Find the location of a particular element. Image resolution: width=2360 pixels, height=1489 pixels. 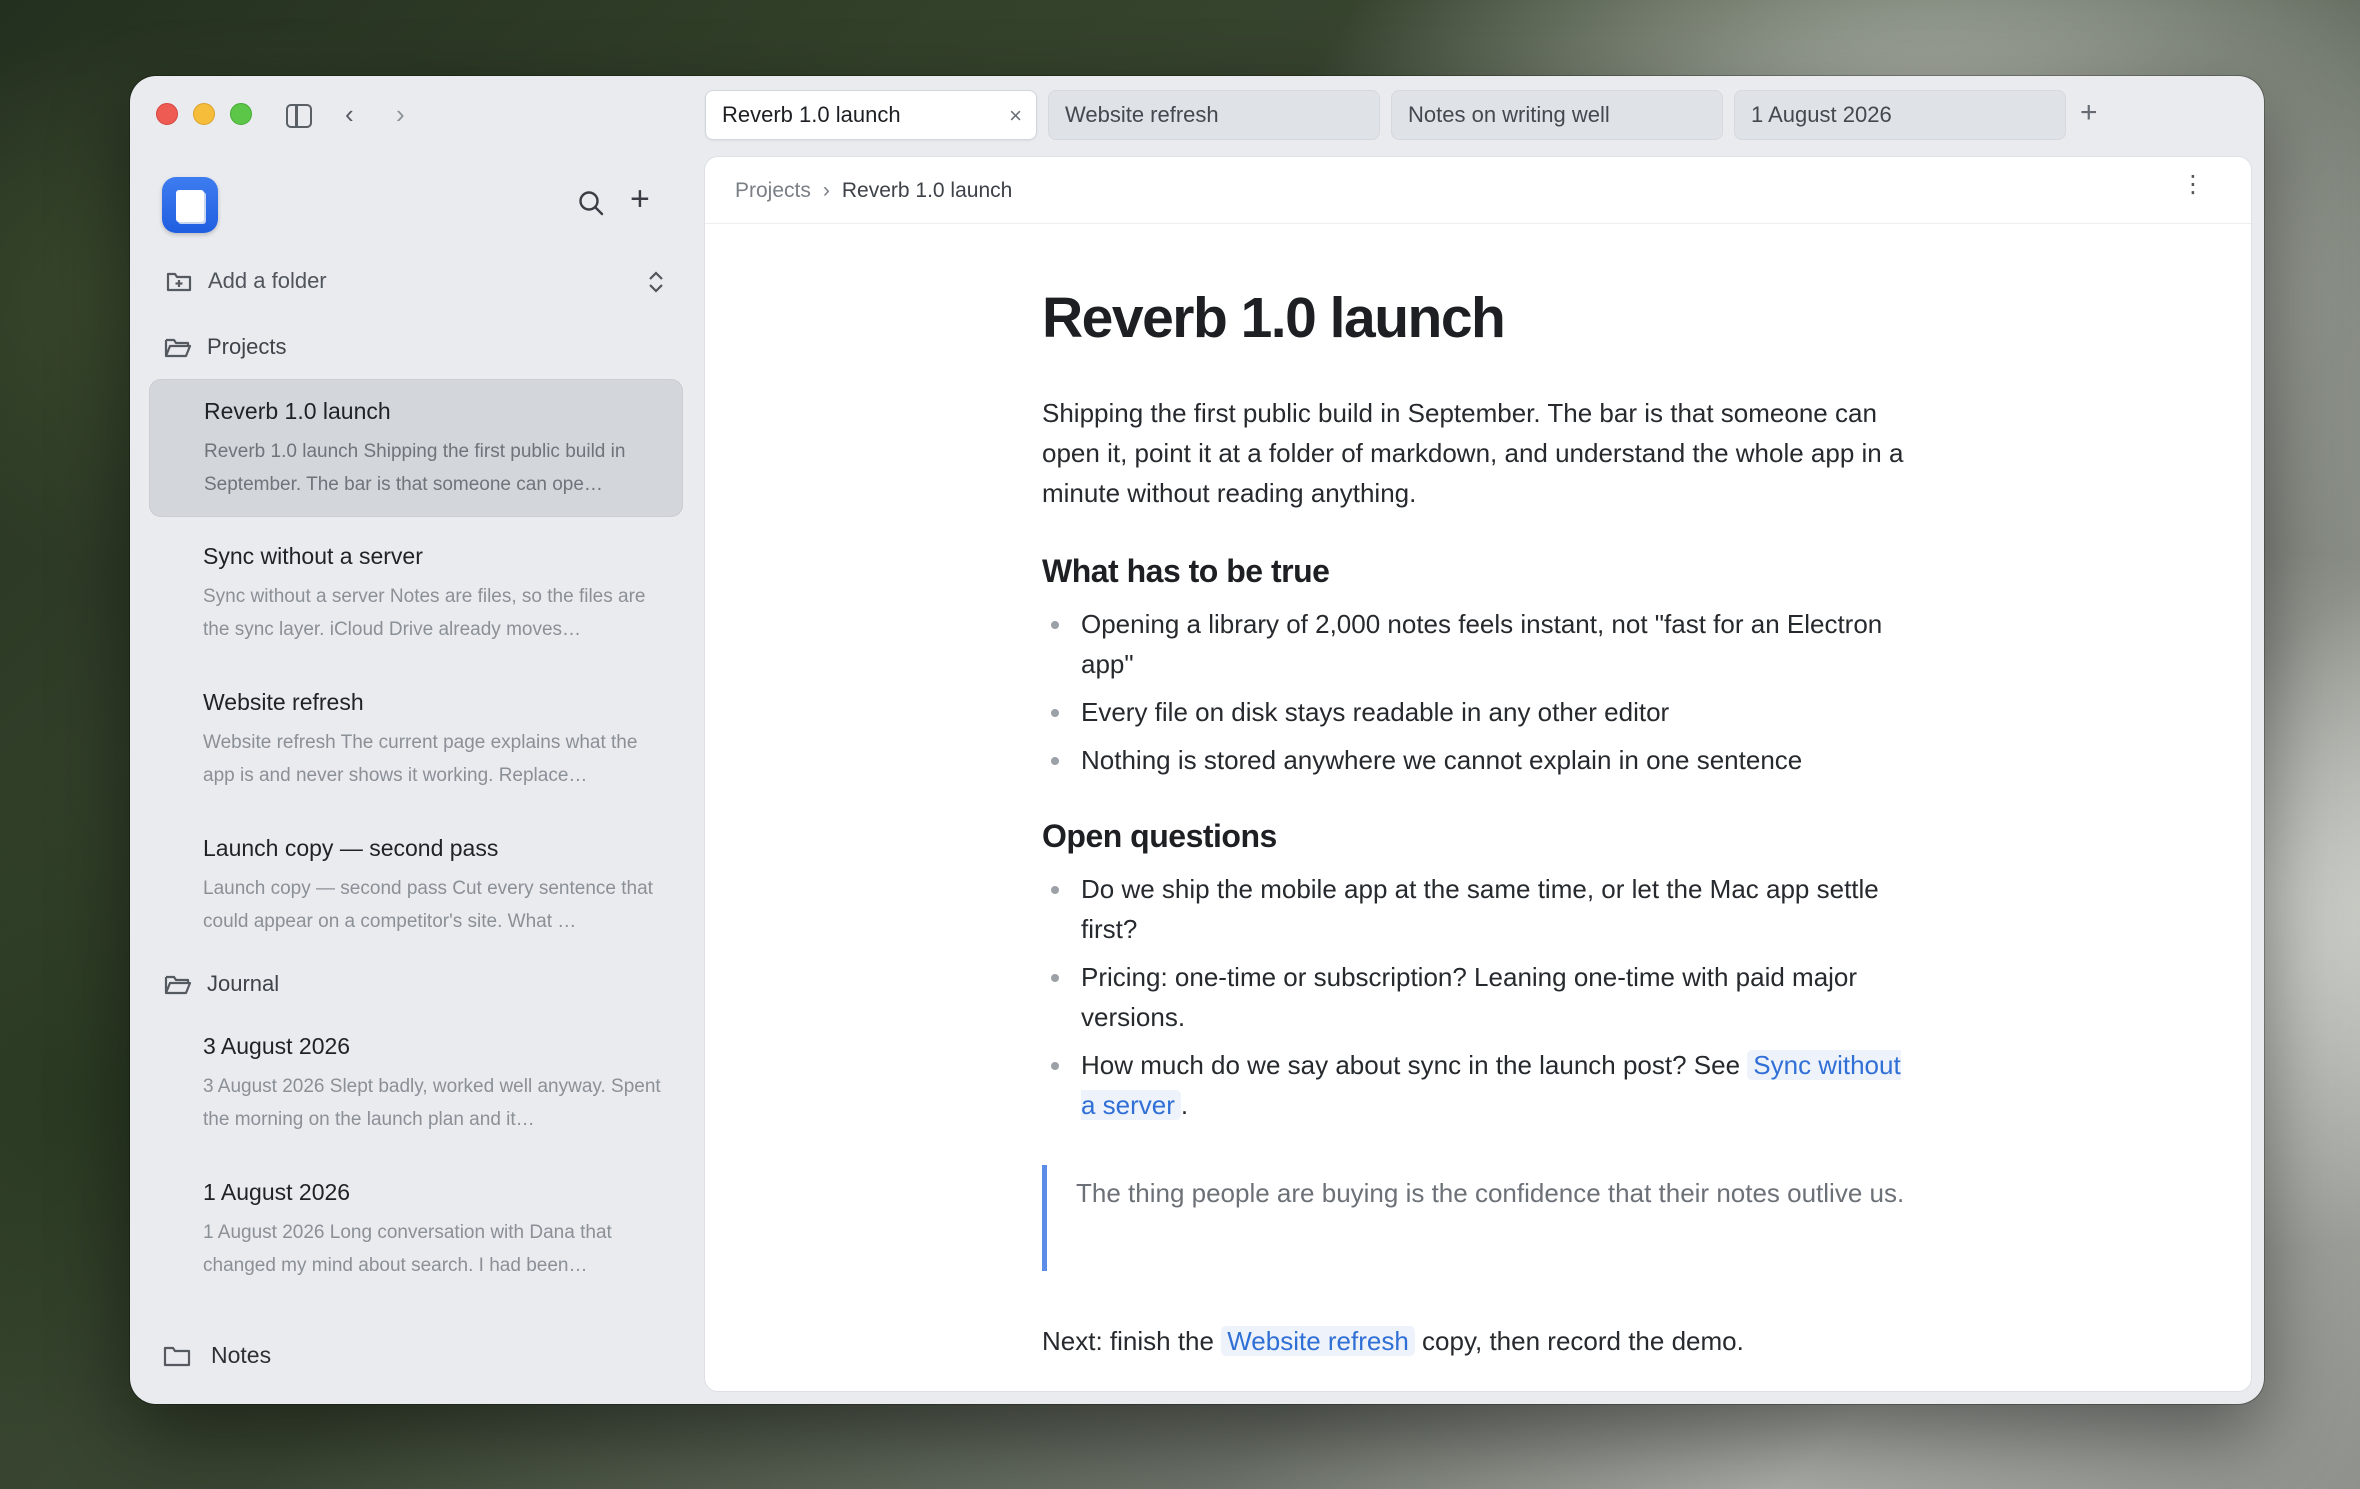

folder-label: Journal is located at coordinates (243, 983).